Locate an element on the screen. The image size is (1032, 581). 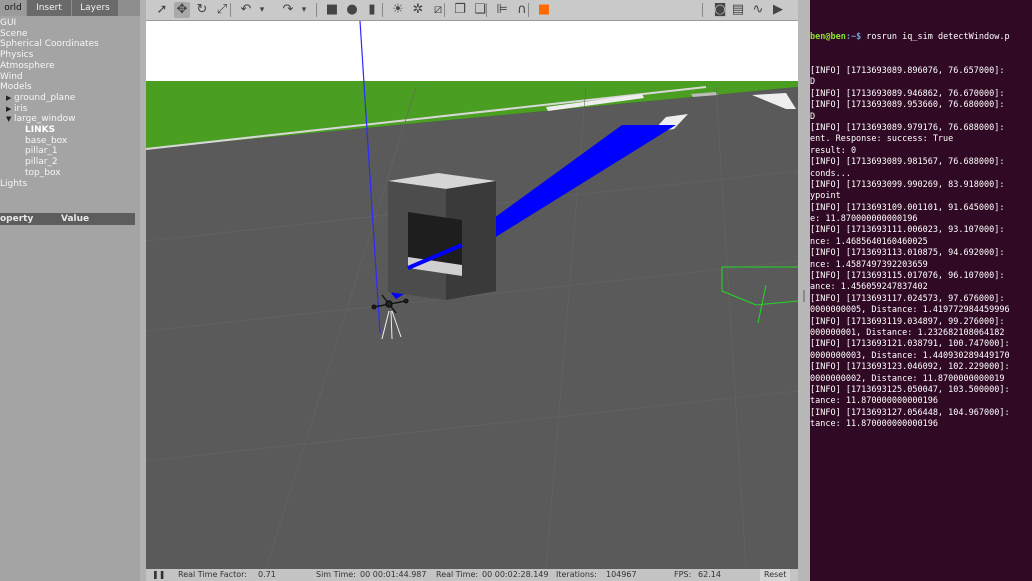
redo-icon: ↷ is located at coordinates (288, 10).